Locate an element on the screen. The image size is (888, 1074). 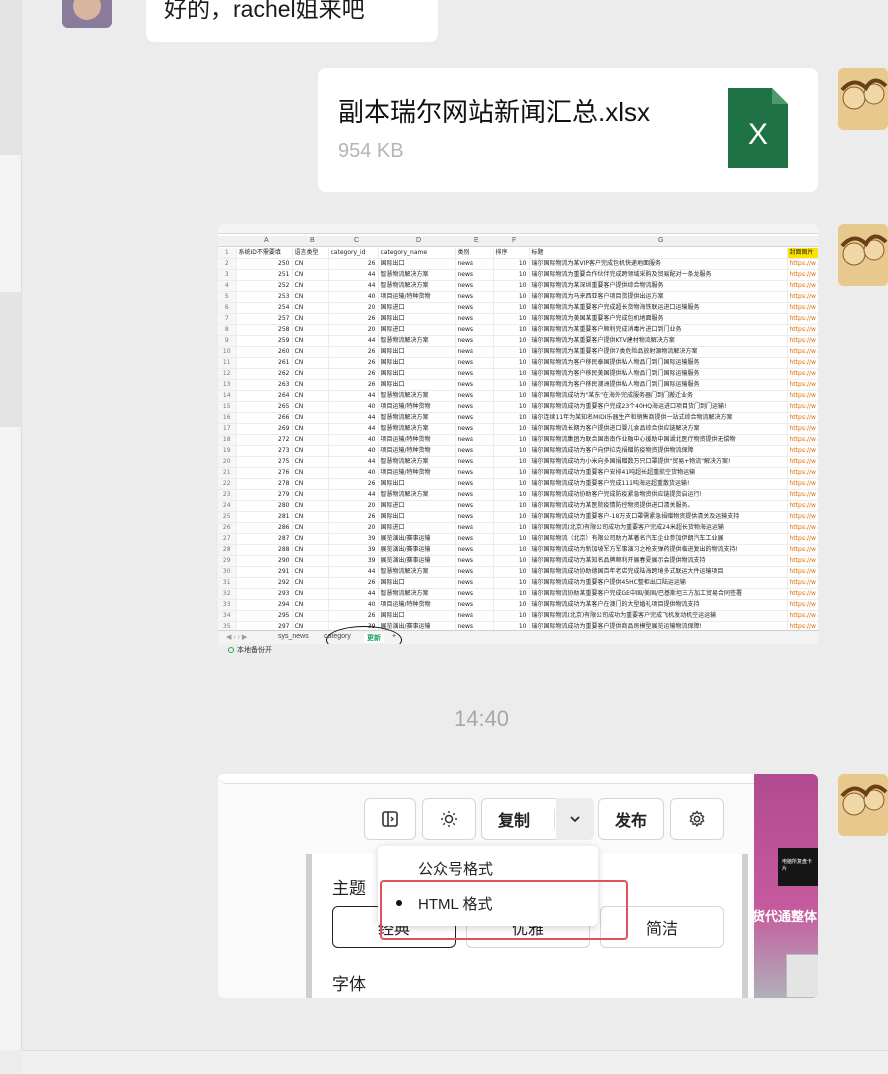
table-cell: 286 is located at coordinates (264, 528).